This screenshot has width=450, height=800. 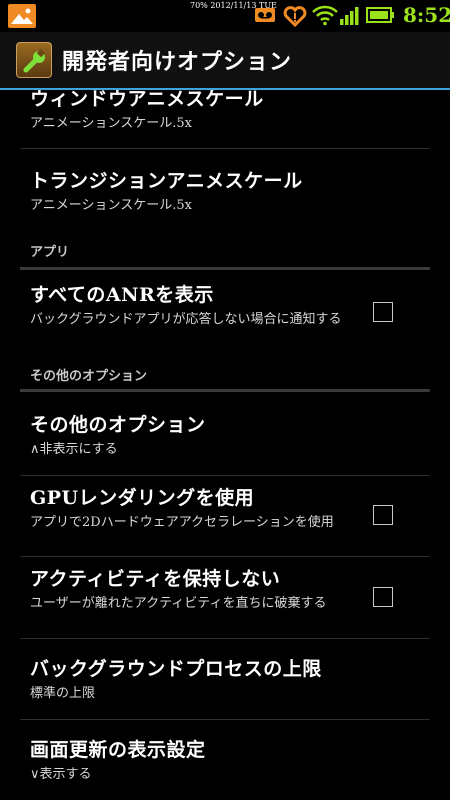 What do you see at coordinates (50, 252) in the screenshot?
I see `category-header-apps: アプリ` at bounding box center [50, 252].